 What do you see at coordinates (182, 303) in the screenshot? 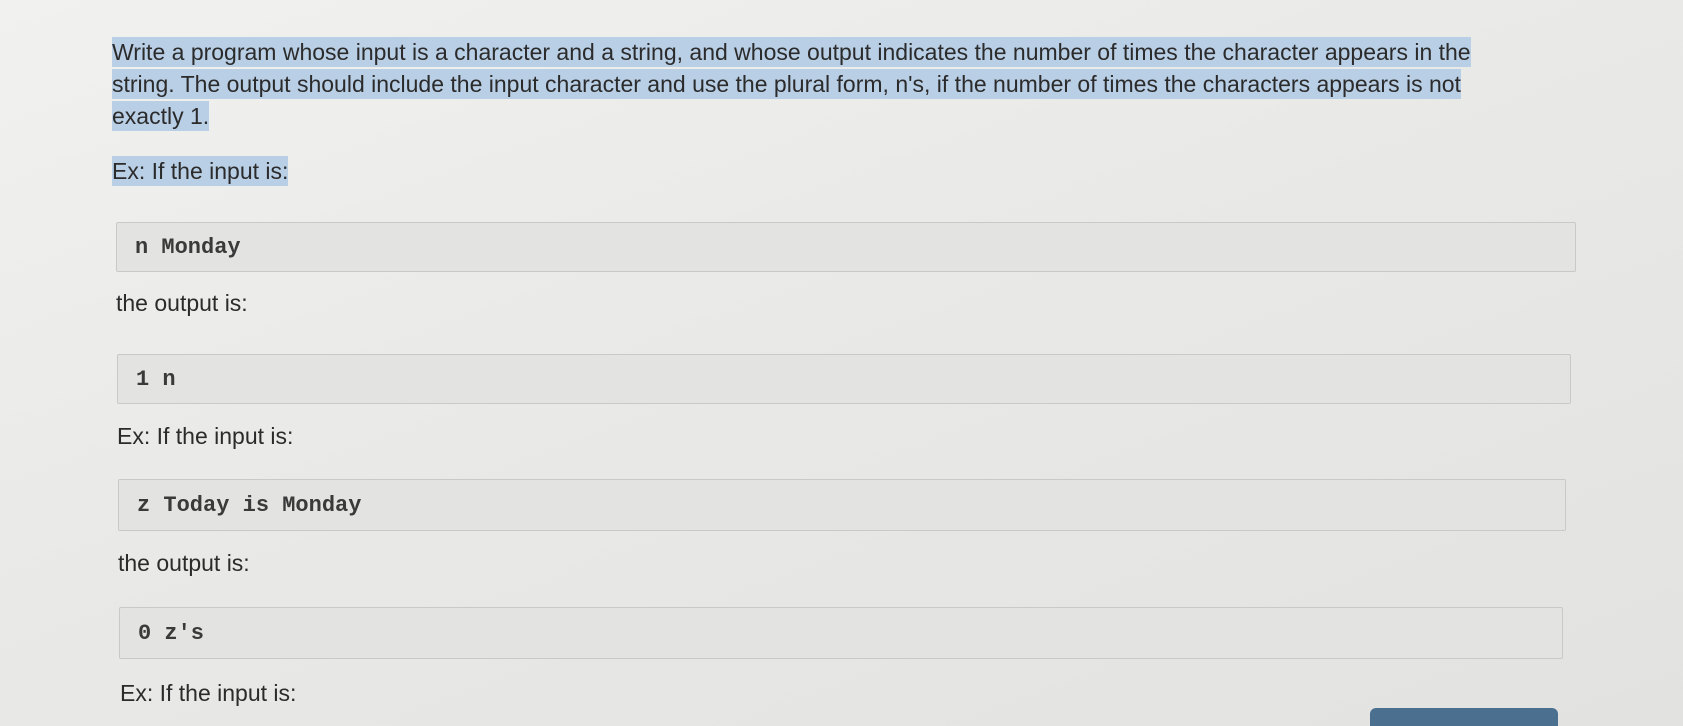
I see `example-1-output-label: the output is:` at bounding box center [182, 303].